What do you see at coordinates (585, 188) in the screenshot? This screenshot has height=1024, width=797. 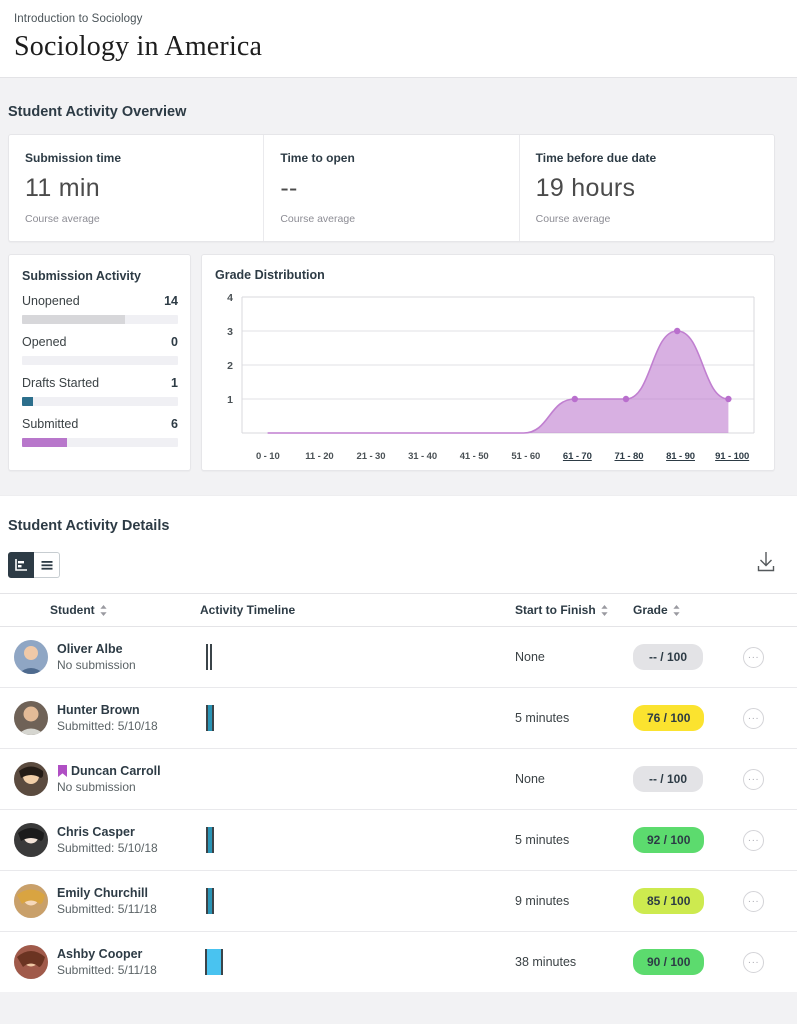 I see `stat-value: 19 hours` at bounding box center [585, 188].